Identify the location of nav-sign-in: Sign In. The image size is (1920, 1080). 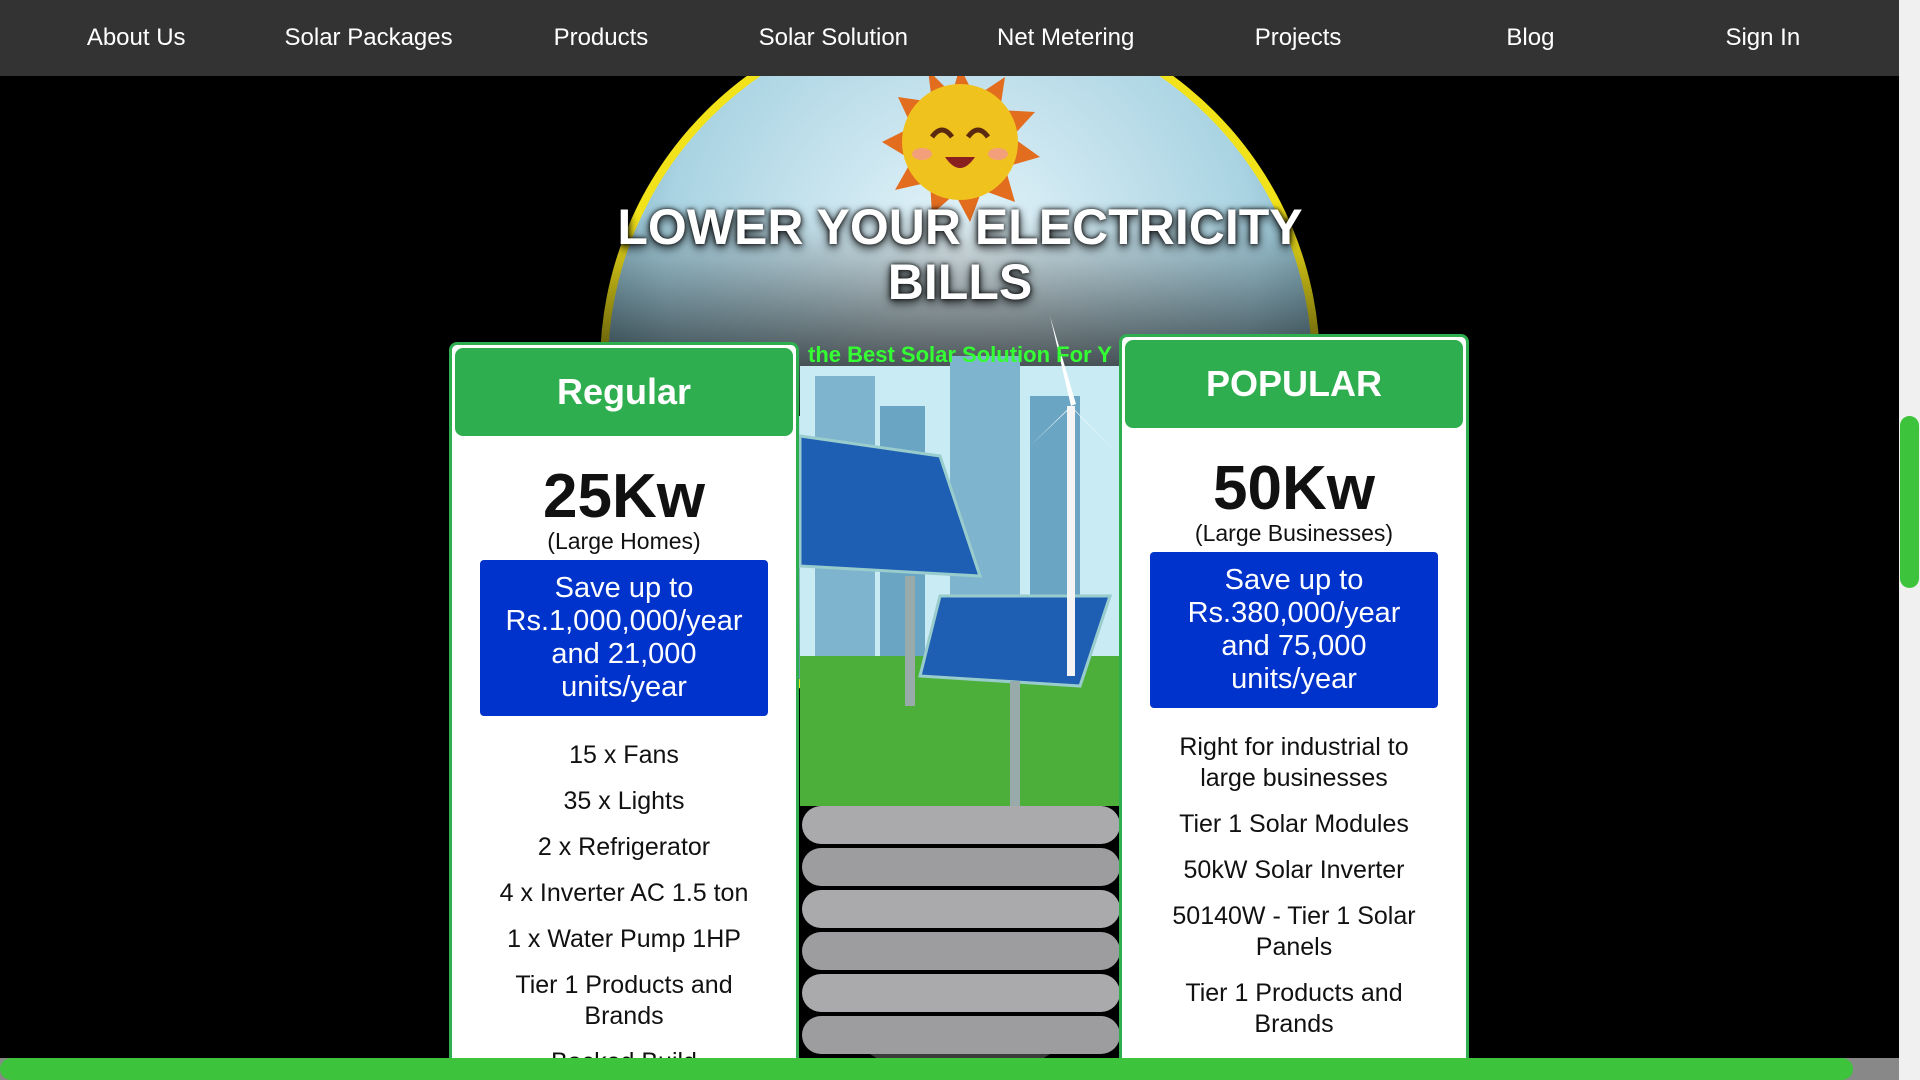
(1763, 38).